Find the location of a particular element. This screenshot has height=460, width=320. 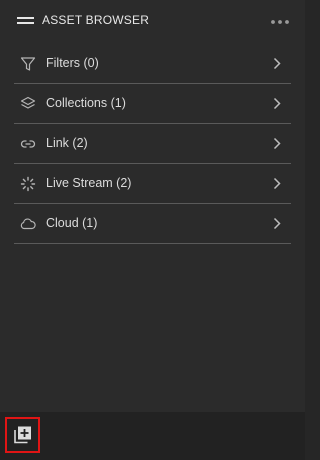

list-item-label: Link (2) is located at coordinates (67, 143).